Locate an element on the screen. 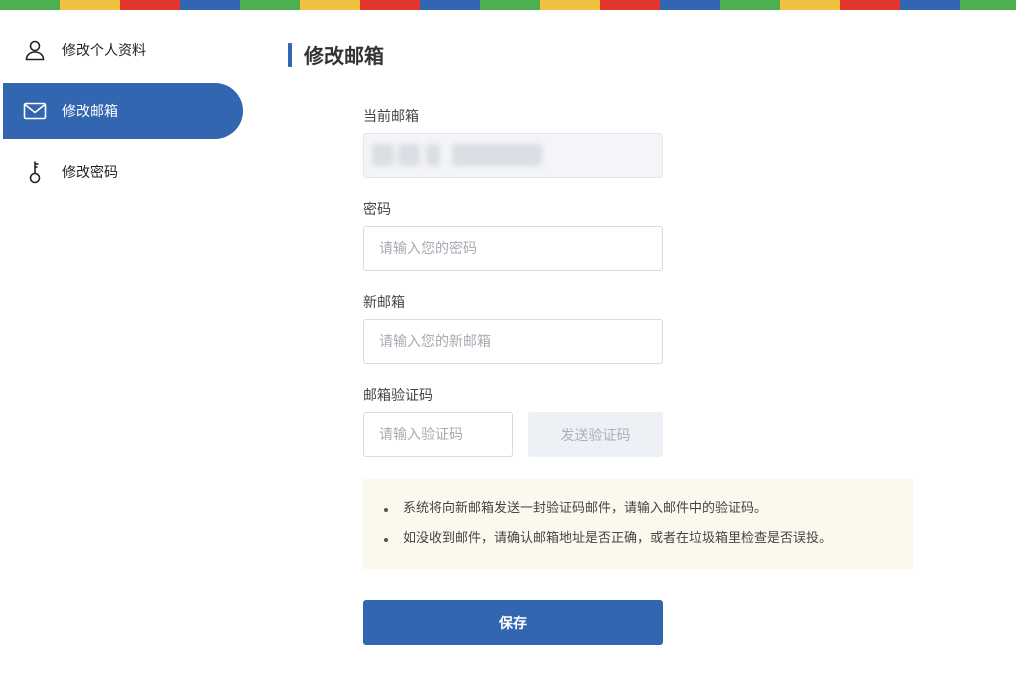 The image size is (1016, 690). password-label: 密码 is located at coordinates (377, 210).